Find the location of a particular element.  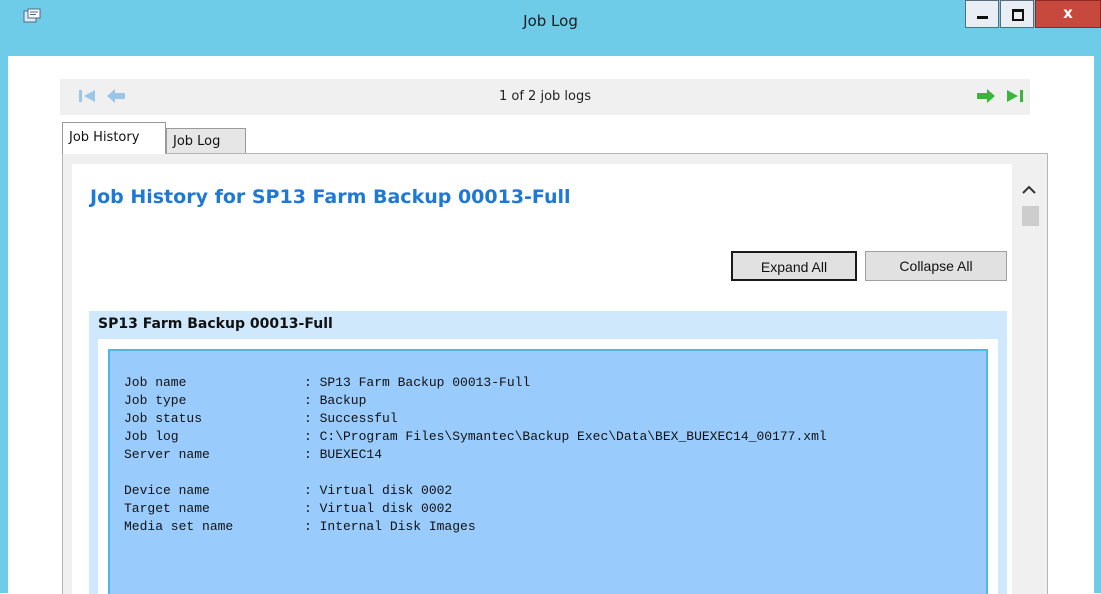

close-icon: x is located at coordinates (1068, 13).